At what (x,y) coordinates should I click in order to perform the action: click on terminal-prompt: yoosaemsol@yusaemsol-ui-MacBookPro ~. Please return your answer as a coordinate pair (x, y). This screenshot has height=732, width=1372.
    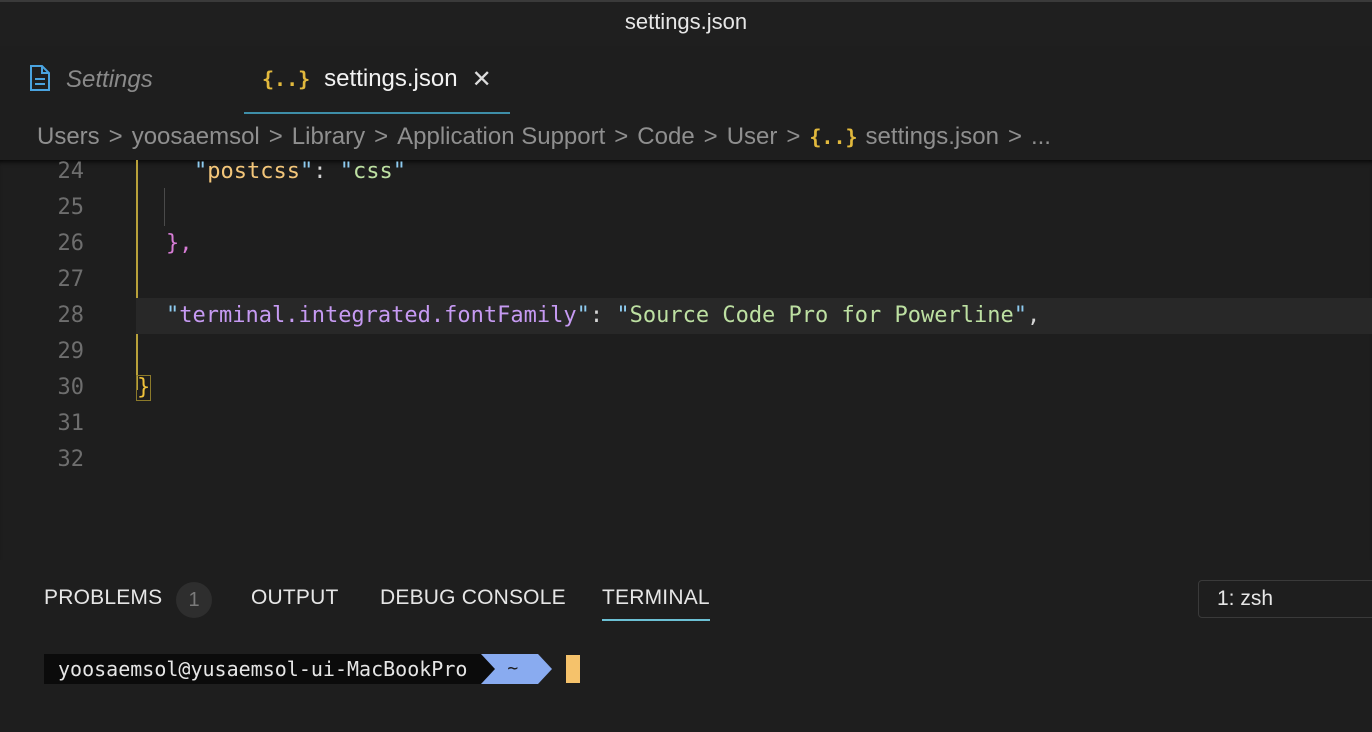
    Looking at the image, I should click on (312, 669).